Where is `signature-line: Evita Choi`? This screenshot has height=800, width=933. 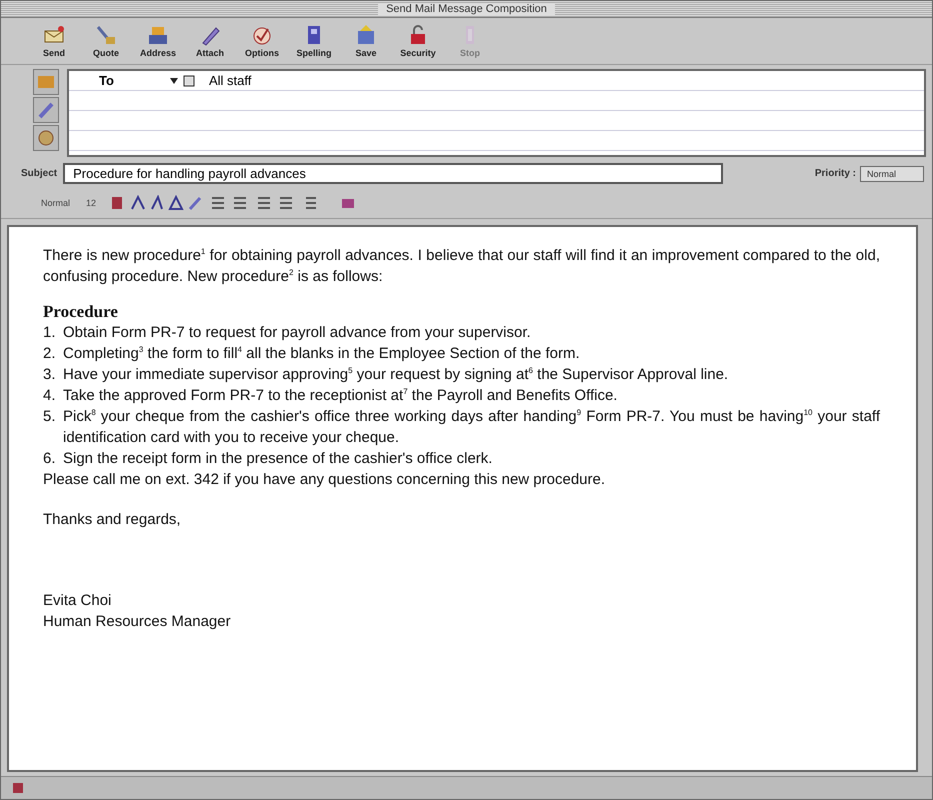
signature-line: Evita Choi is located at coordinates (77, 601).